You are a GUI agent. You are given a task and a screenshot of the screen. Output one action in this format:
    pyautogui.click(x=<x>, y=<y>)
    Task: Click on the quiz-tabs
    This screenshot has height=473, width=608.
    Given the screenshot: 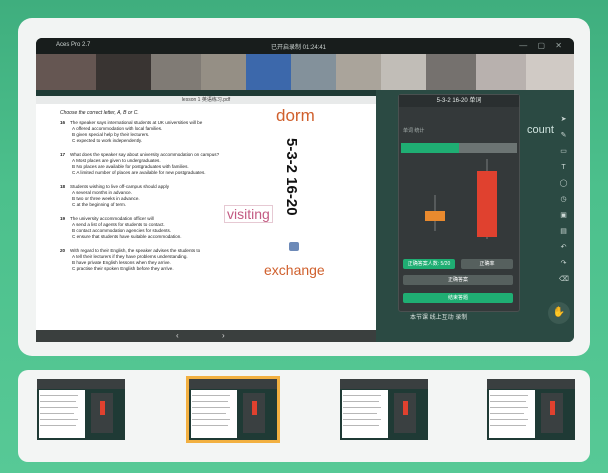 What is the action you would take?
    pyautogui.click(x=459, y=148)
    